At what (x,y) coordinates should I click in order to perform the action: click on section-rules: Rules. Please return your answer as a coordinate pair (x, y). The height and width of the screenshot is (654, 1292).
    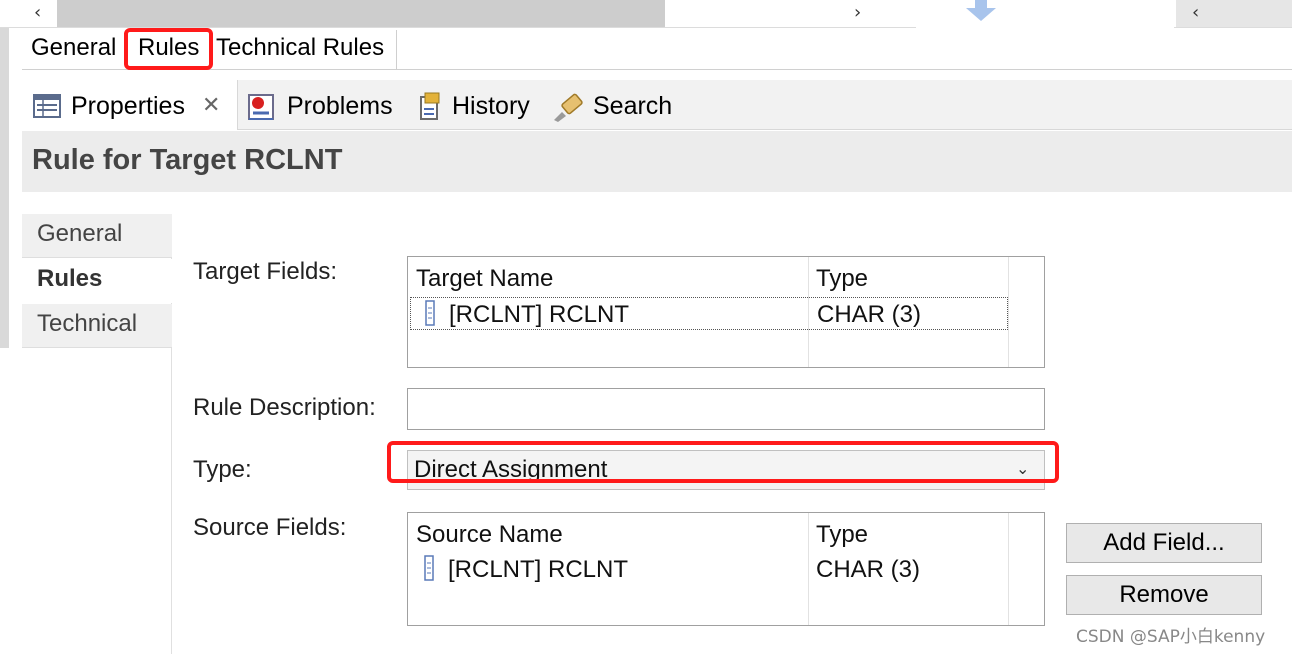
    Looking at the image, I should click on (97, 281).